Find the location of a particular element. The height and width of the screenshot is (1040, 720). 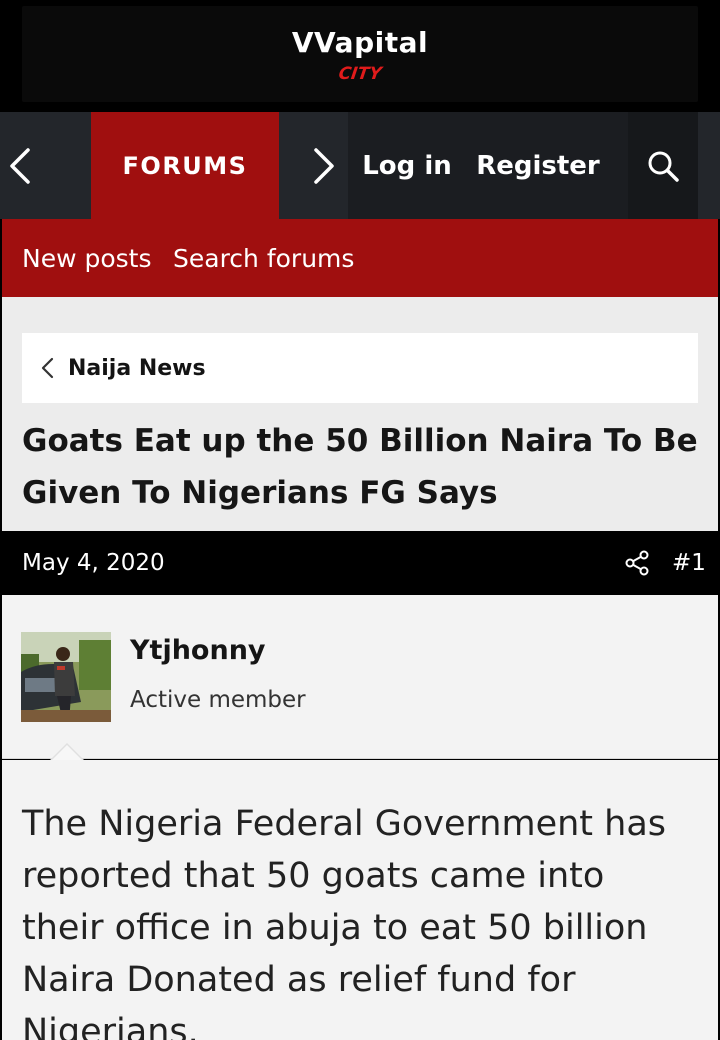

nav-scroll-right-button is located at coordinates (324, 165).